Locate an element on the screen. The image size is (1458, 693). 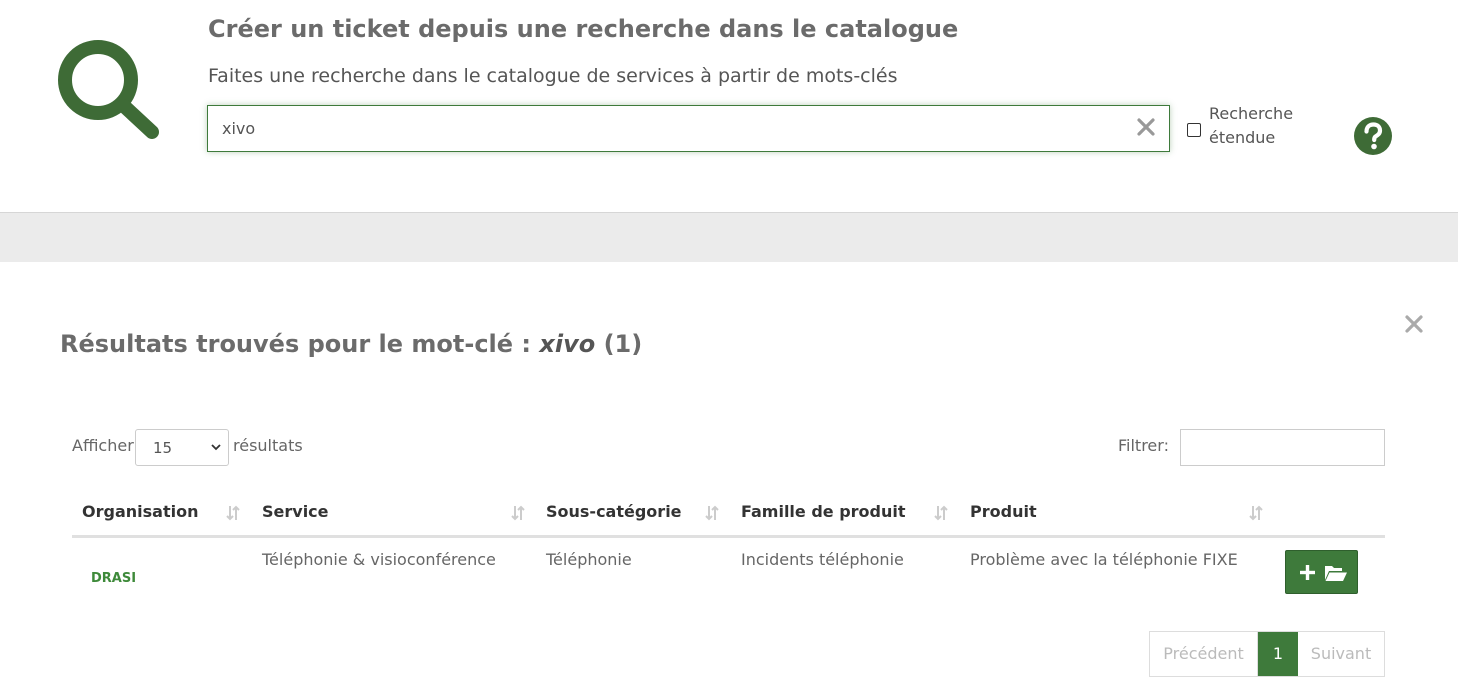
column-header-produit: Produit is located at coordinates (1003, 511).